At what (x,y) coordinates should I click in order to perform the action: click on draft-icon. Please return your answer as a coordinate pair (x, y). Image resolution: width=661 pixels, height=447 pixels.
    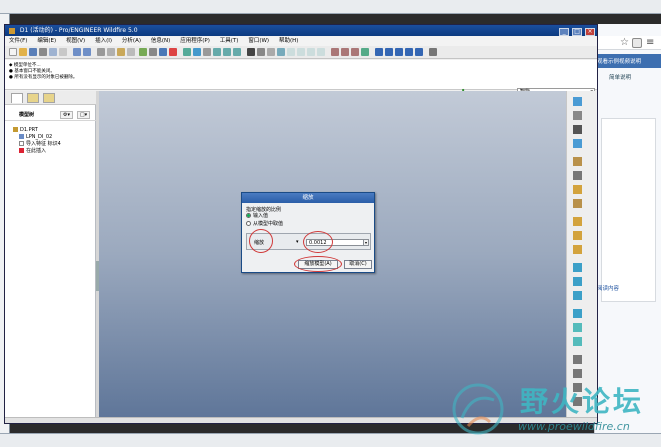
    Looking at the image, I should click on (577, 313).